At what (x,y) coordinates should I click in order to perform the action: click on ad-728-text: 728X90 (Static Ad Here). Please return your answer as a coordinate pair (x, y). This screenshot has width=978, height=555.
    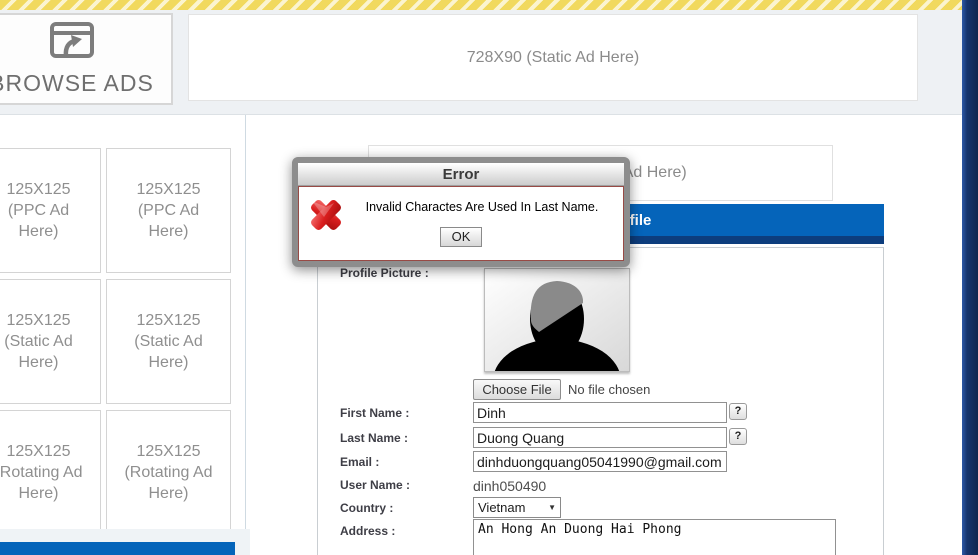
    Looking at the image, I should click on (553, 57).